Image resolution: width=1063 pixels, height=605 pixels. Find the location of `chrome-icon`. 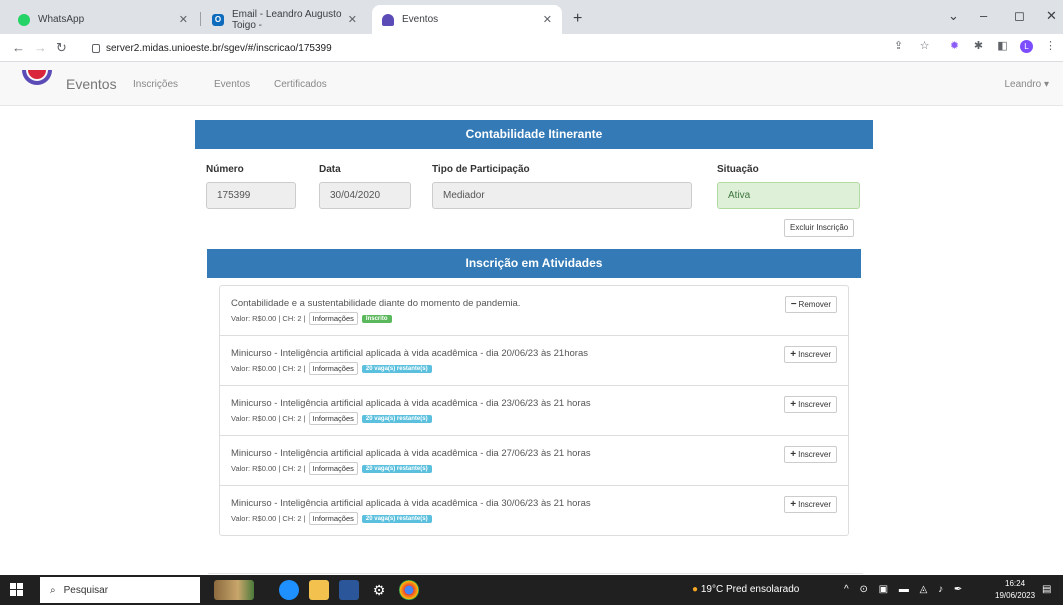

chrome-icon is located at coordinates (409, 590).